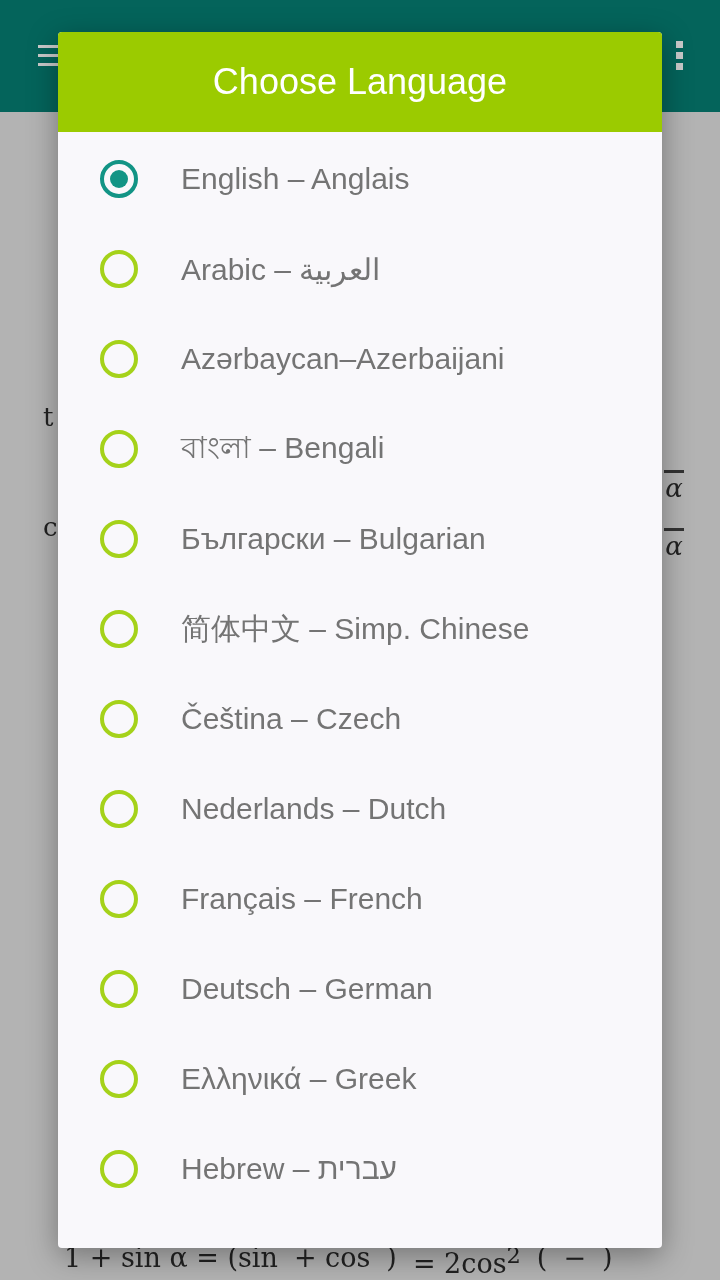 The height and width of the screenshot is (1280, 720). I want to click on language-option: Deutsch – German, so click(307, 989).